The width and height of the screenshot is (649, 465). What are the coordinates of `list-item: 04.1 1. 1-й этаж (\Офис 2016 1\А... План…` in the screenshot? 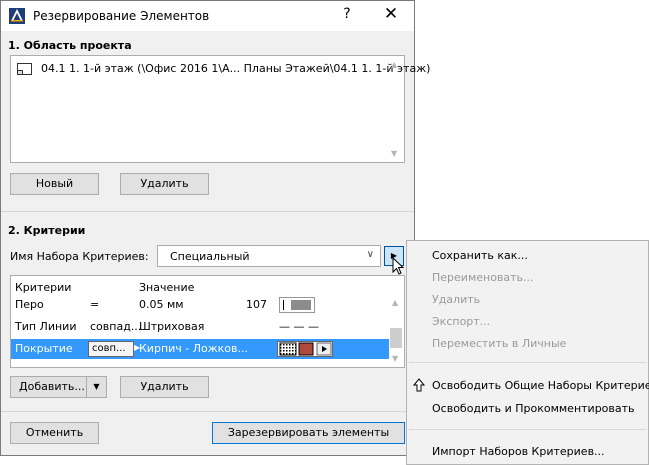 It's located at (223, 68).